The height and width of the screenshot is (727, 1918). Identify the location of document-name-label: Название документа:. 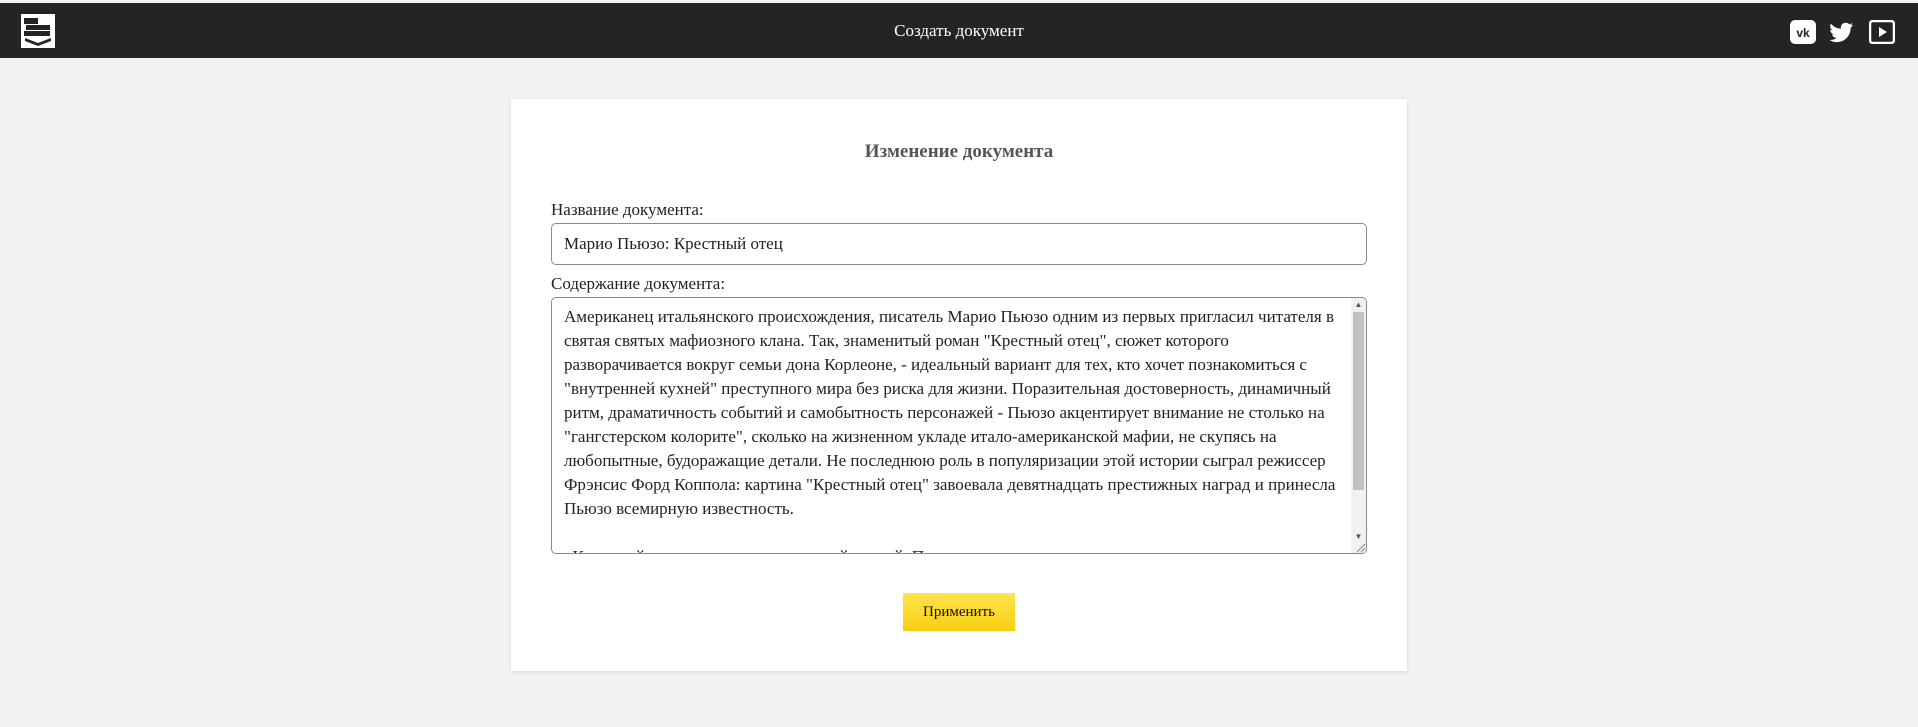
(627, 209).